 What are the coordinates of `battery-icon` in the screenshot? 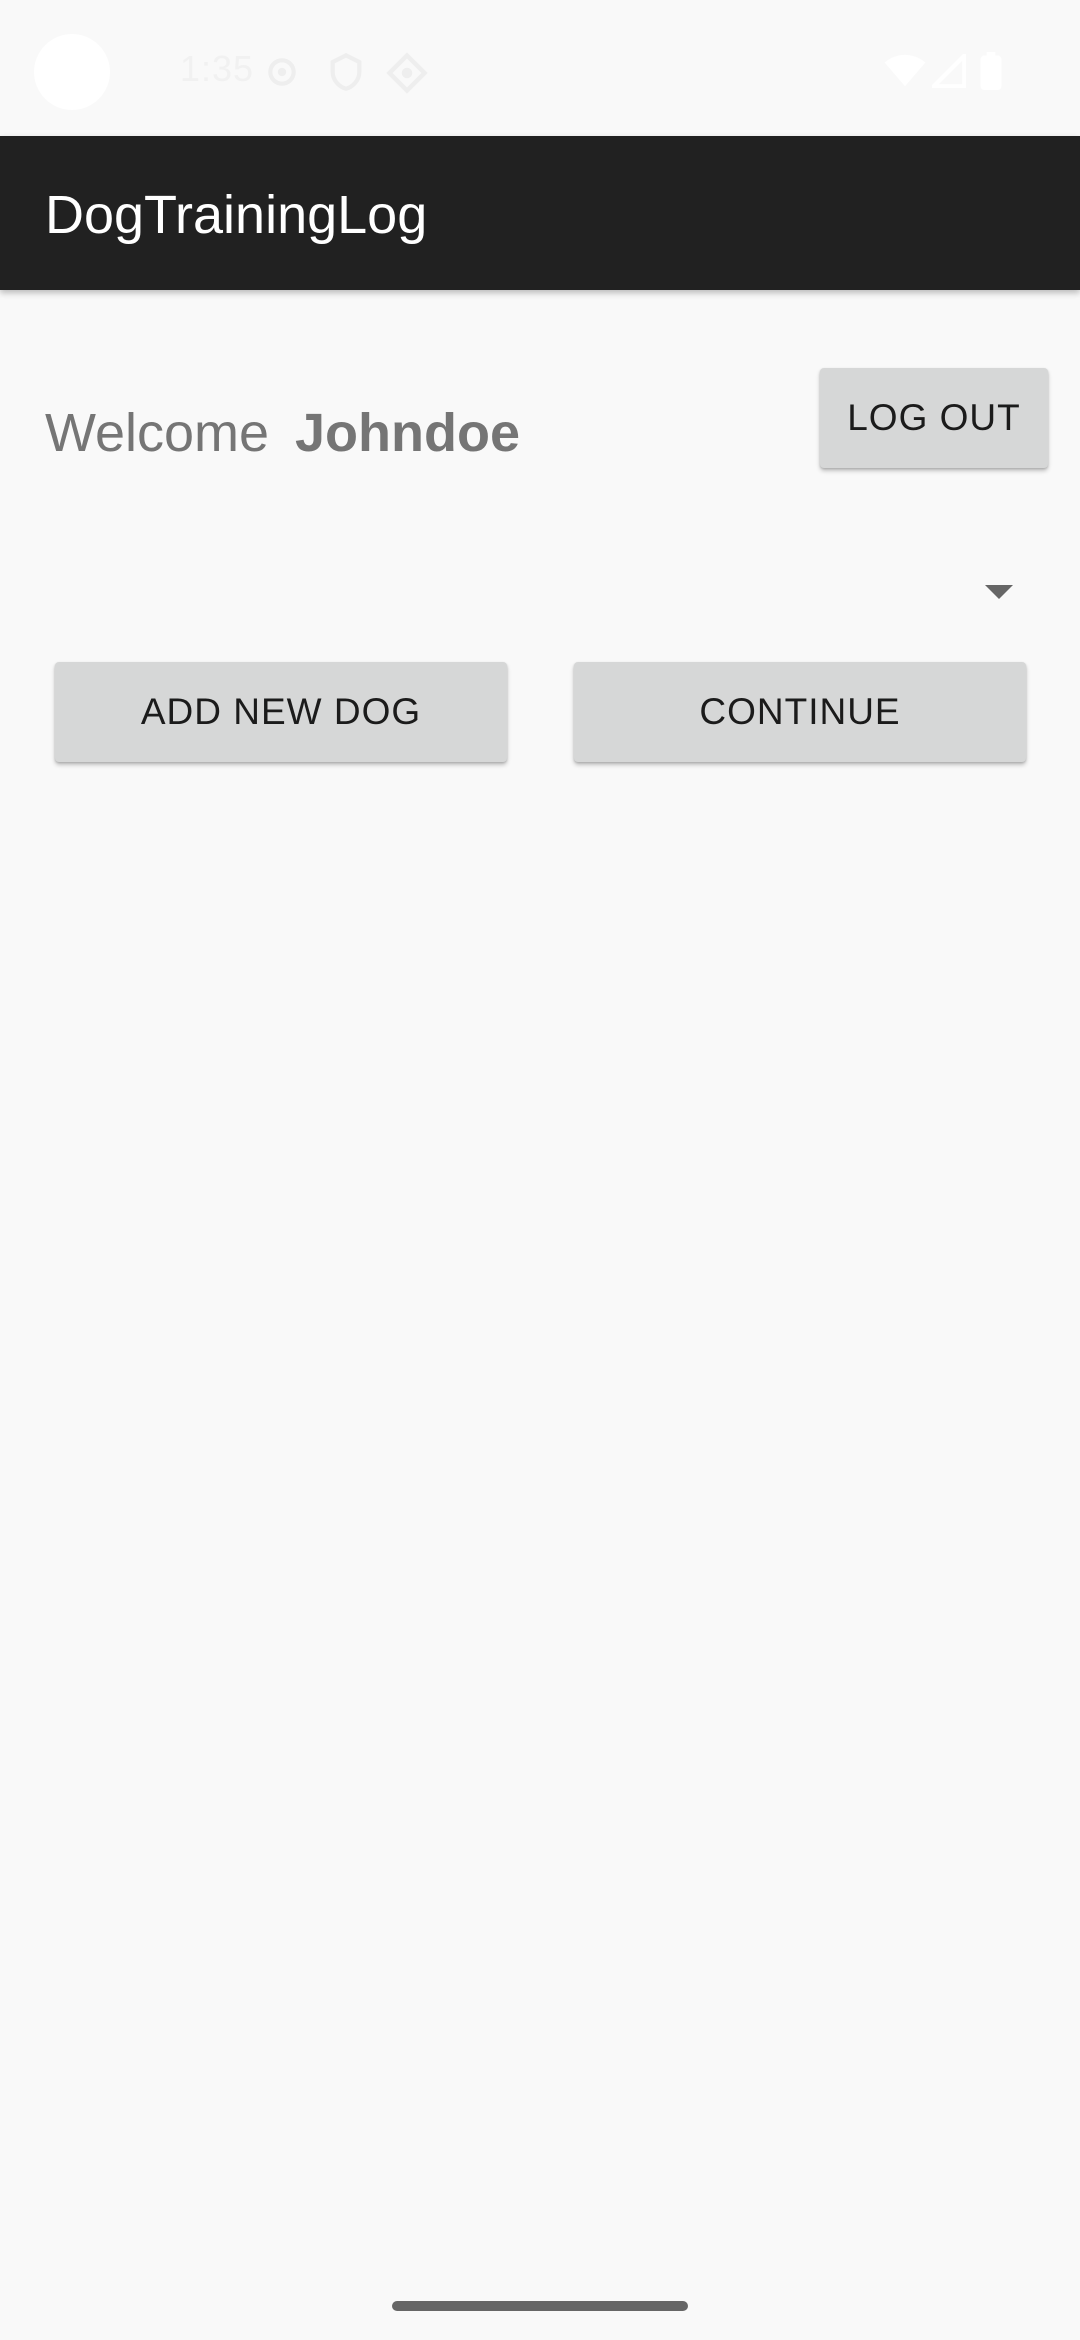 It's located at (991, 73).